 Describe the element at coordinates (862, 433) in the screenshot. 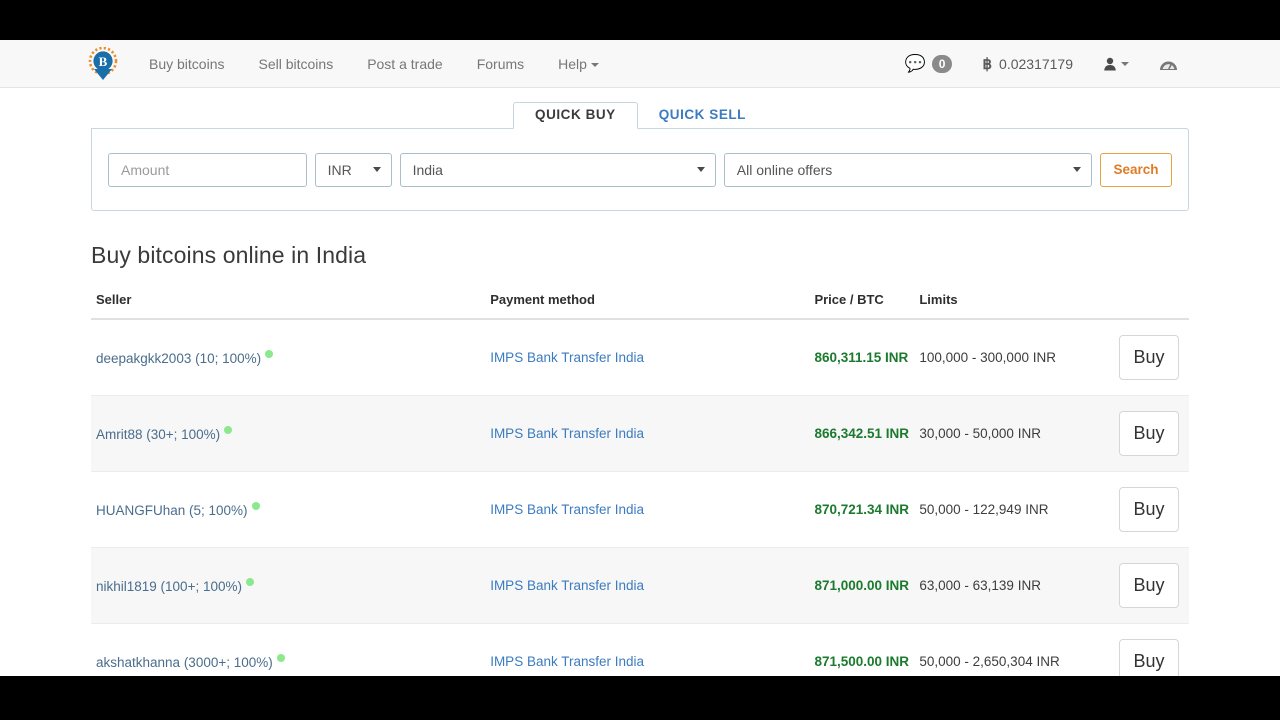

I see `cell-price: 866,342.51 INR` at that location.